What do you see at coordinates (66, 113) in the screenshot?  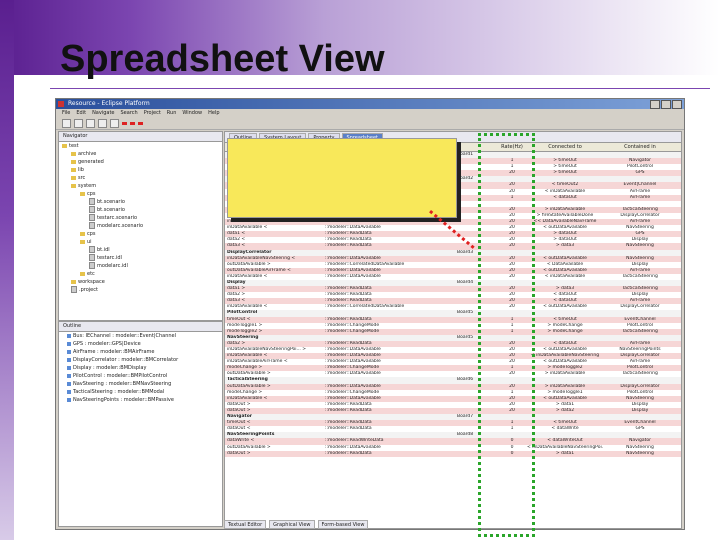 I see `menu-item: File` at bounding box center [66, 113].